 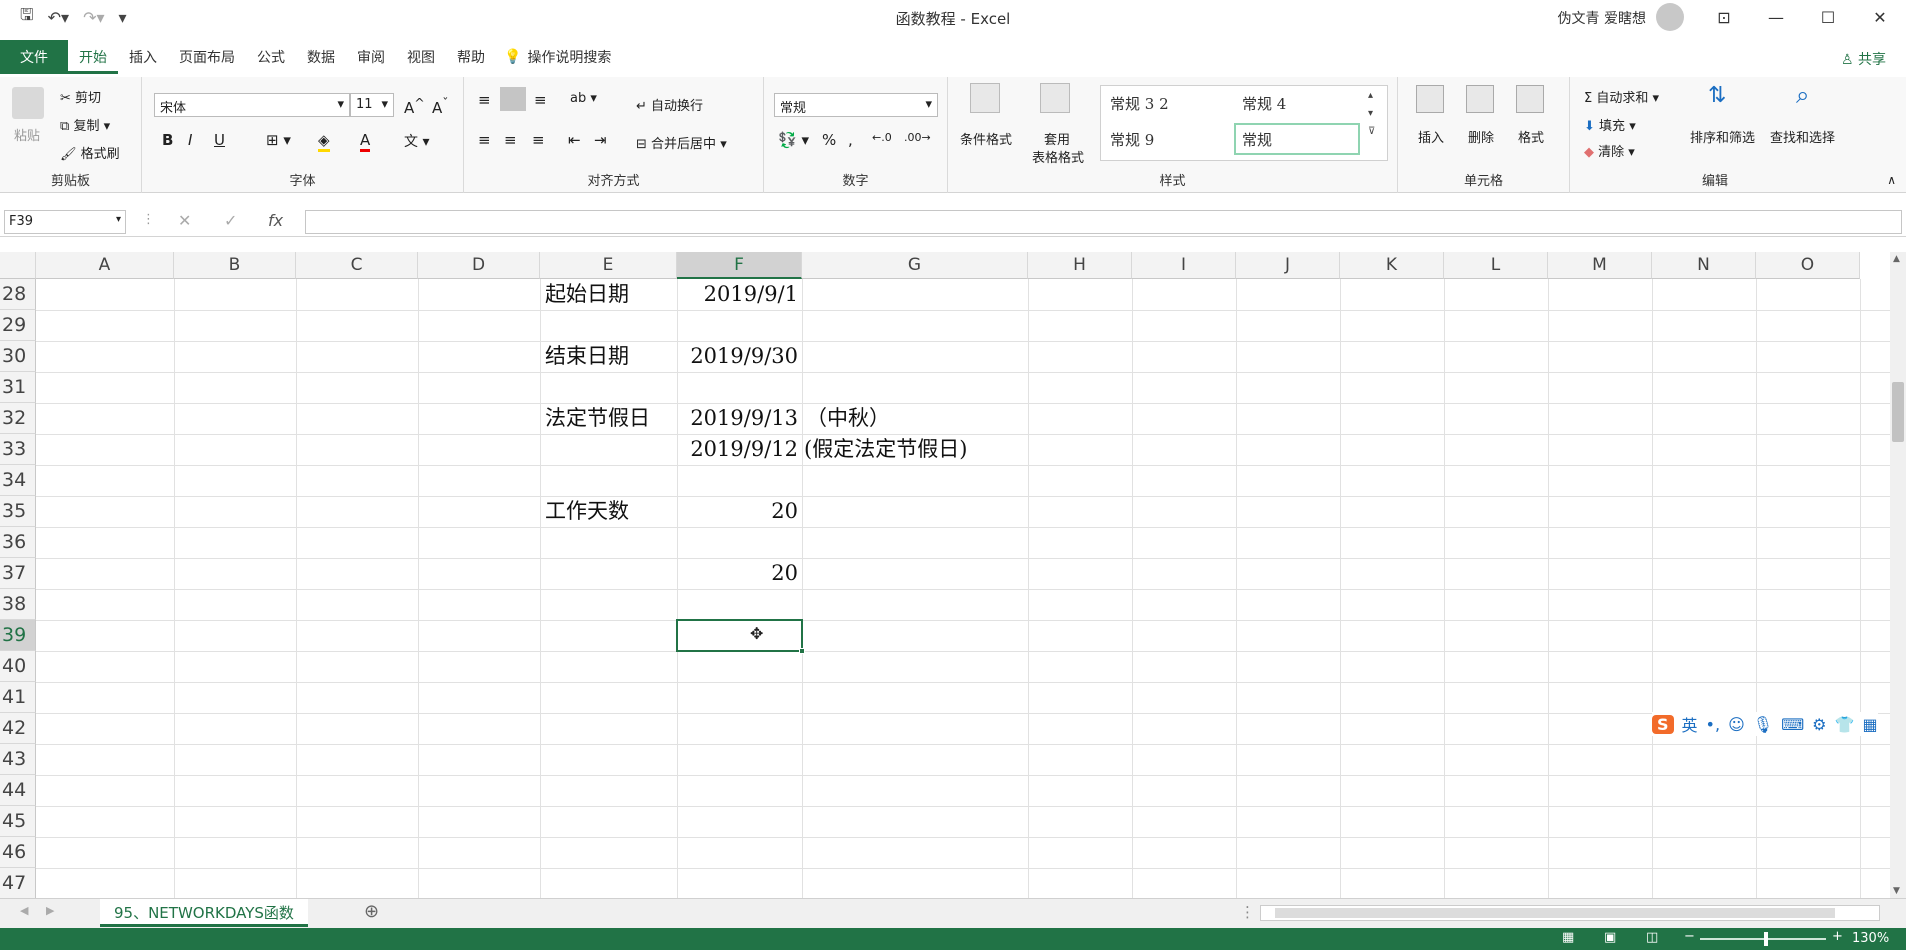 What do you see at coordinates (18, 418) in the screenshot?
I see `row-header-32: 32` at bounding box center [18, 418].